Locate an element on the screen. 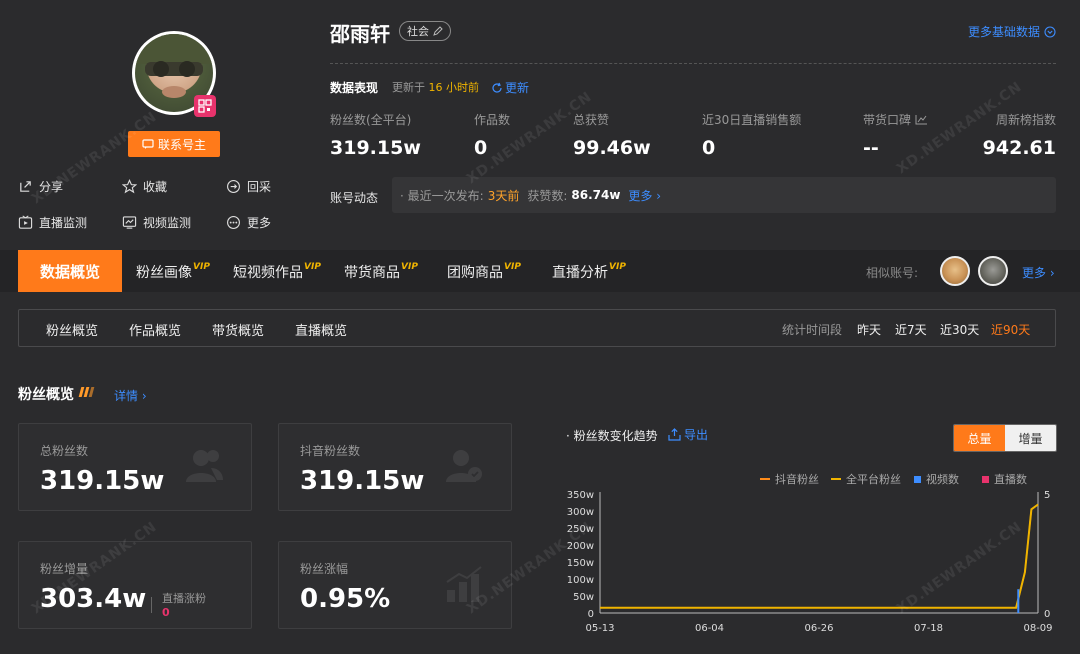 Image resolution: width=1080 pixels, height=654 pixels. stat-card-fans-increase: 粉丝增量 303.4w 直播涨粉 0 is located at coordinates (135, 585).